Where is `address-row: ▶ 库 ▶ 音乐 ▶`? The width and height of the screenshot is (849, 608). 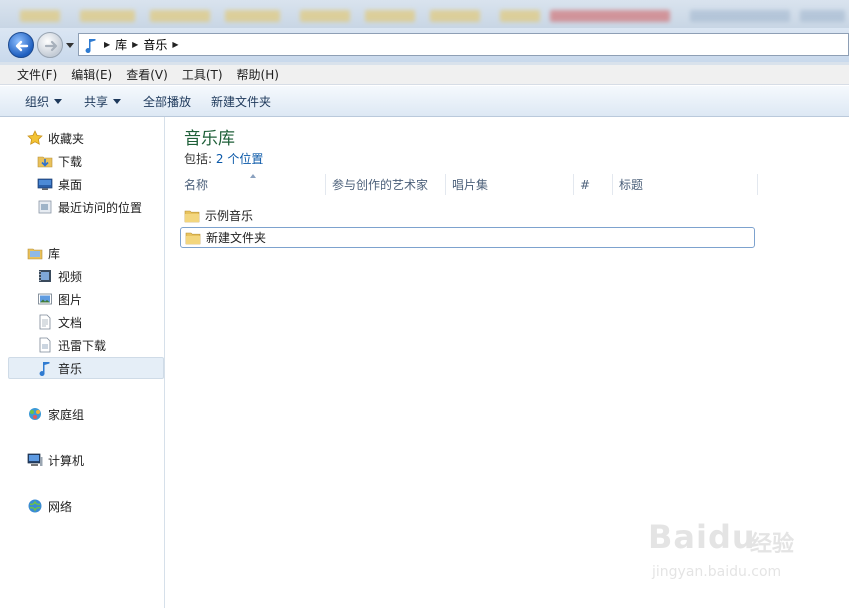
address-row: ▶ 库 ▶ 音乐 ▶ is located at coordinates (424, 45).